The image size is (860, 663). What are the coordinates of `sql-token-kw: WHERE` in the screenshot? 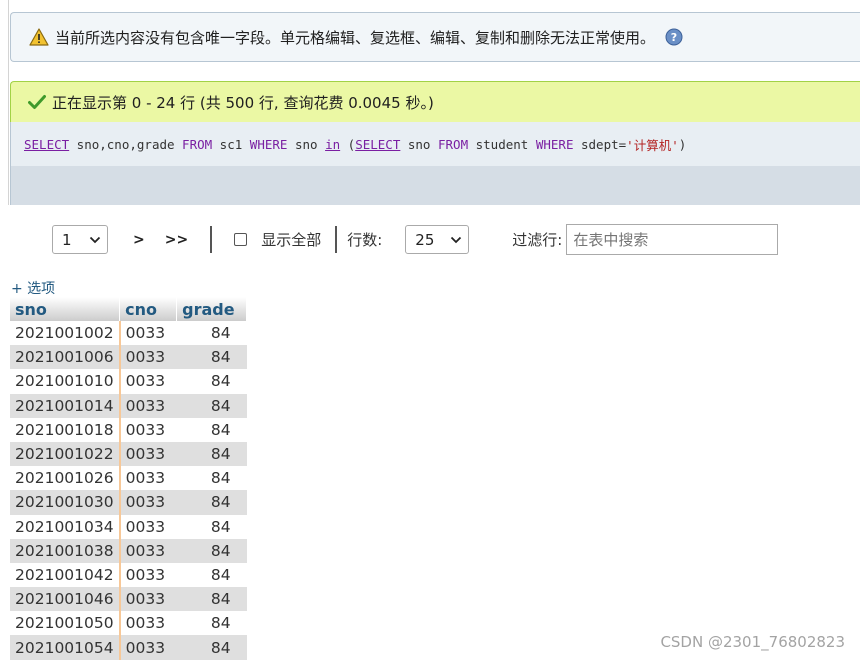 It's located at (268, 144).